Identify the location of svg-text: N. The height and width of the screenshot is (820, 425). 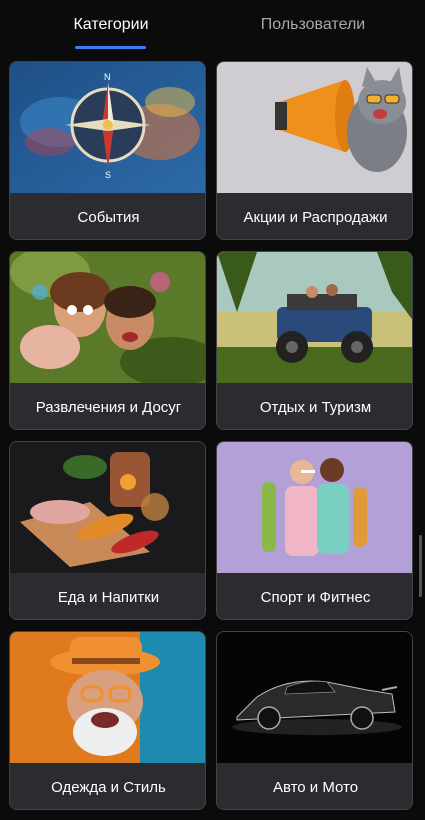
(107, 77).